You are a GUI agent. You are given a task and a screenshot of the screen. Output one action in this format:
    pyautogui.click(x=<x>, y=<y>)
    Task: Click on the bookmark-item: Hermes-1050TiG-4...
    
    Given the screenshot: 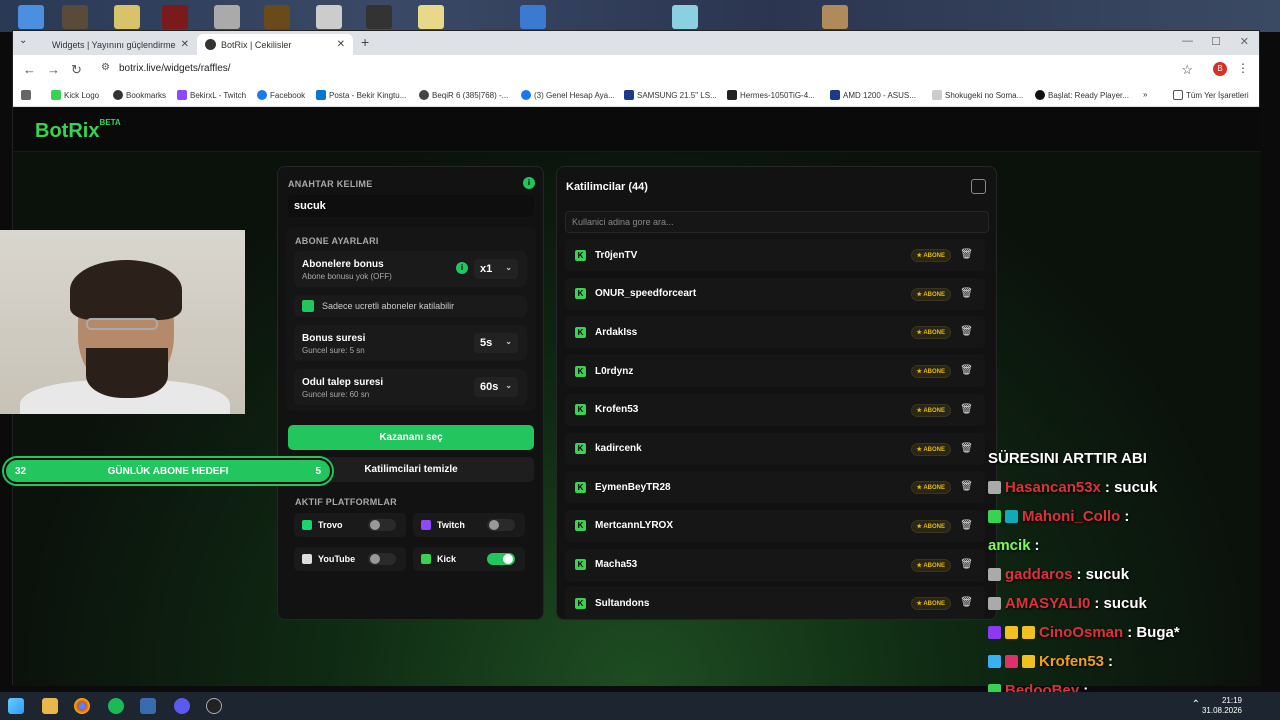 What is the action you would take?
    pyautogui.click(x=771, y=95)
    